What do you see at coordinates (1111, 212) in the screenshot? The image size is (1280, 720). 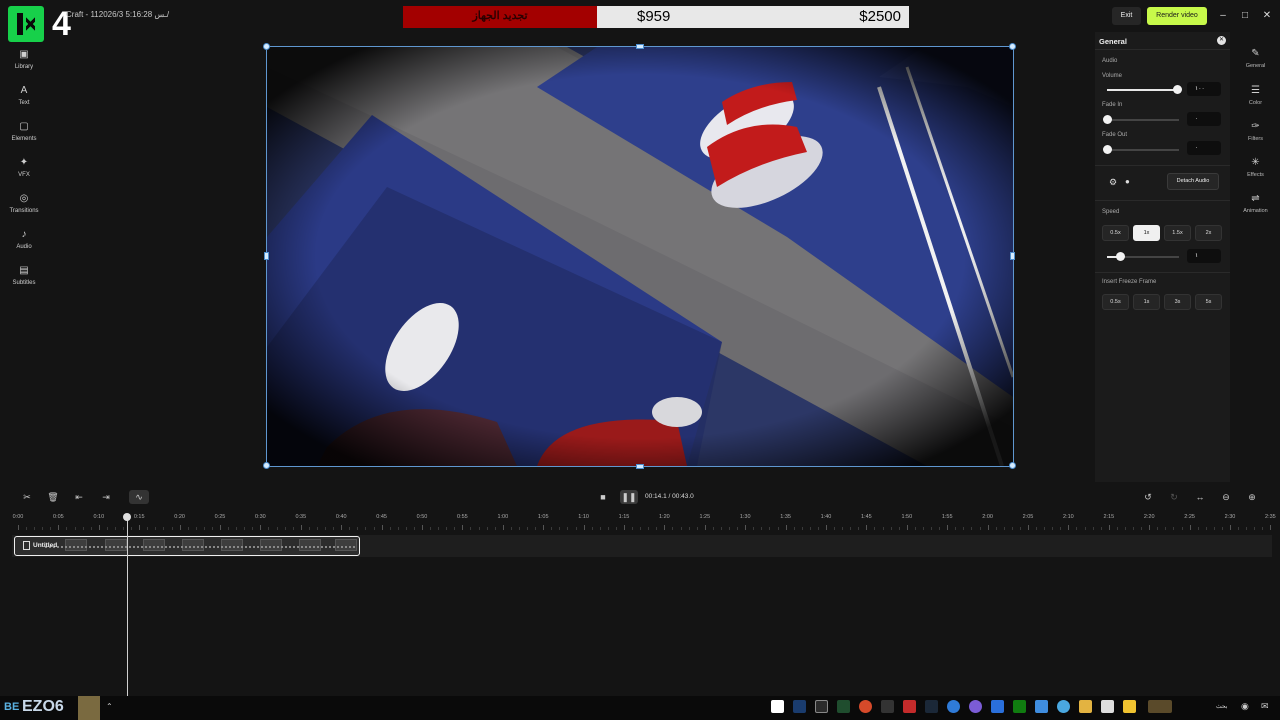 I see `speed-label: Speed` at bounding box center [1111, 212].